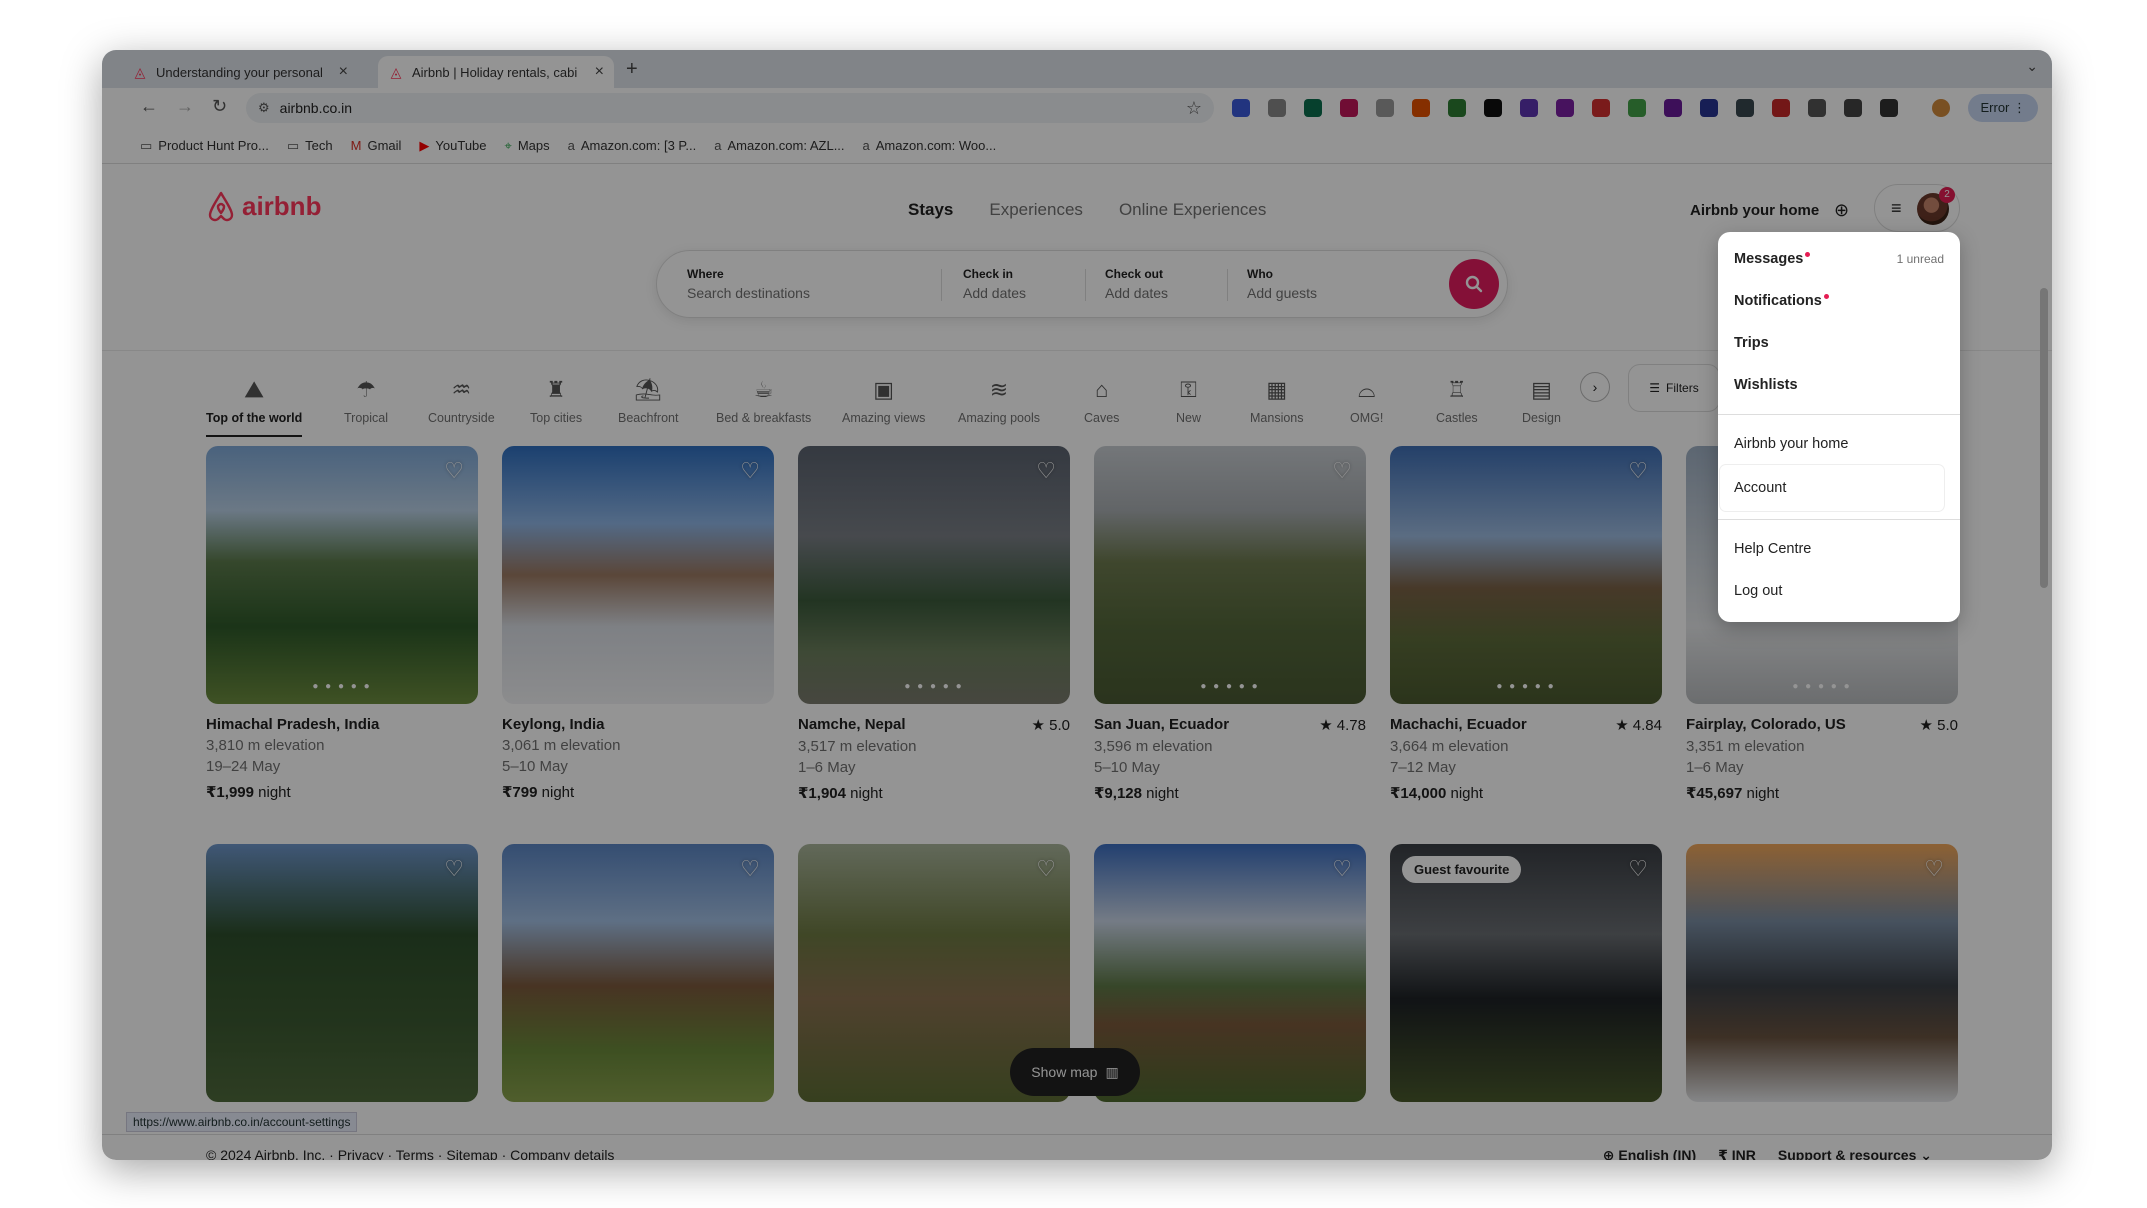 The height and width of the screenshot is (1208, 2147). I want to click on menu-messages: Messages 1 unread, so click(1839, 259).